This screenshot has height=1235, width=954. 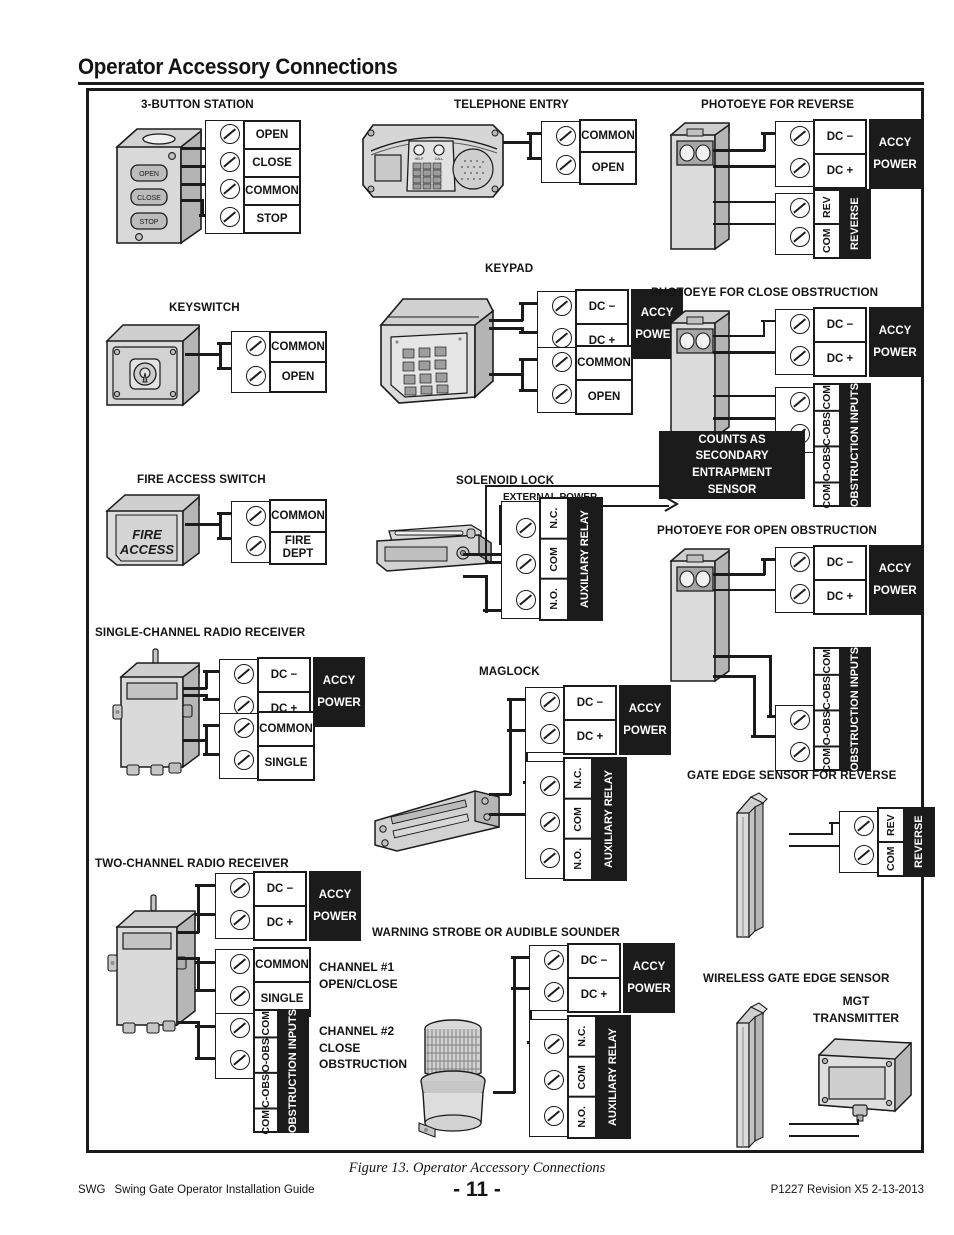 I want to click on fire-access-switch-device: FIRE ACCESS, so click(x=156, y=533).